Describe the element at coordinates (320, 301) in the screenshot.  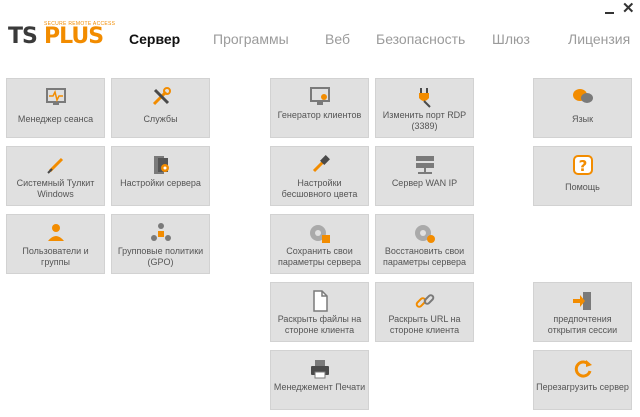
I see `document-icon` at that location.